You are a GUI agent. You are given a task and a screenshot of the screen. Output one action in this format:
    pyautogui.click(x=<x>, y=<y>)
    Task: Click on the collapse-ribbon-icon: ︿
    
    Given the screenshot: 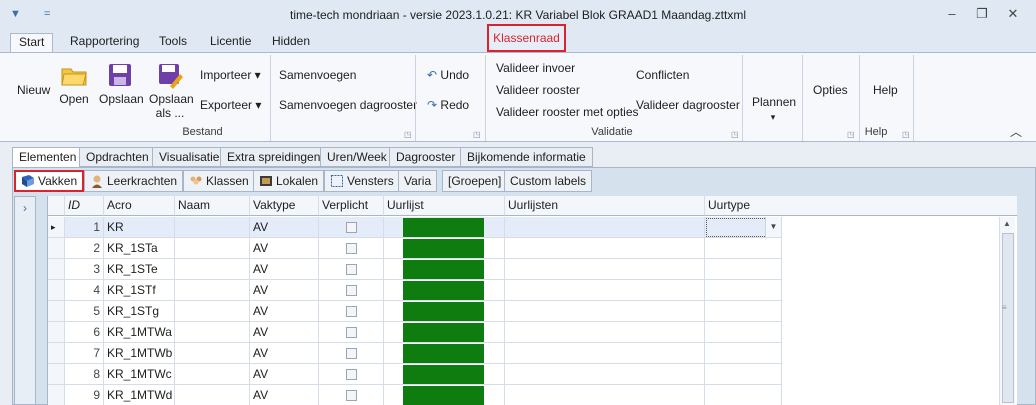 What is the action you would take?
    pyautogui.click(x=1016, y=131)
    